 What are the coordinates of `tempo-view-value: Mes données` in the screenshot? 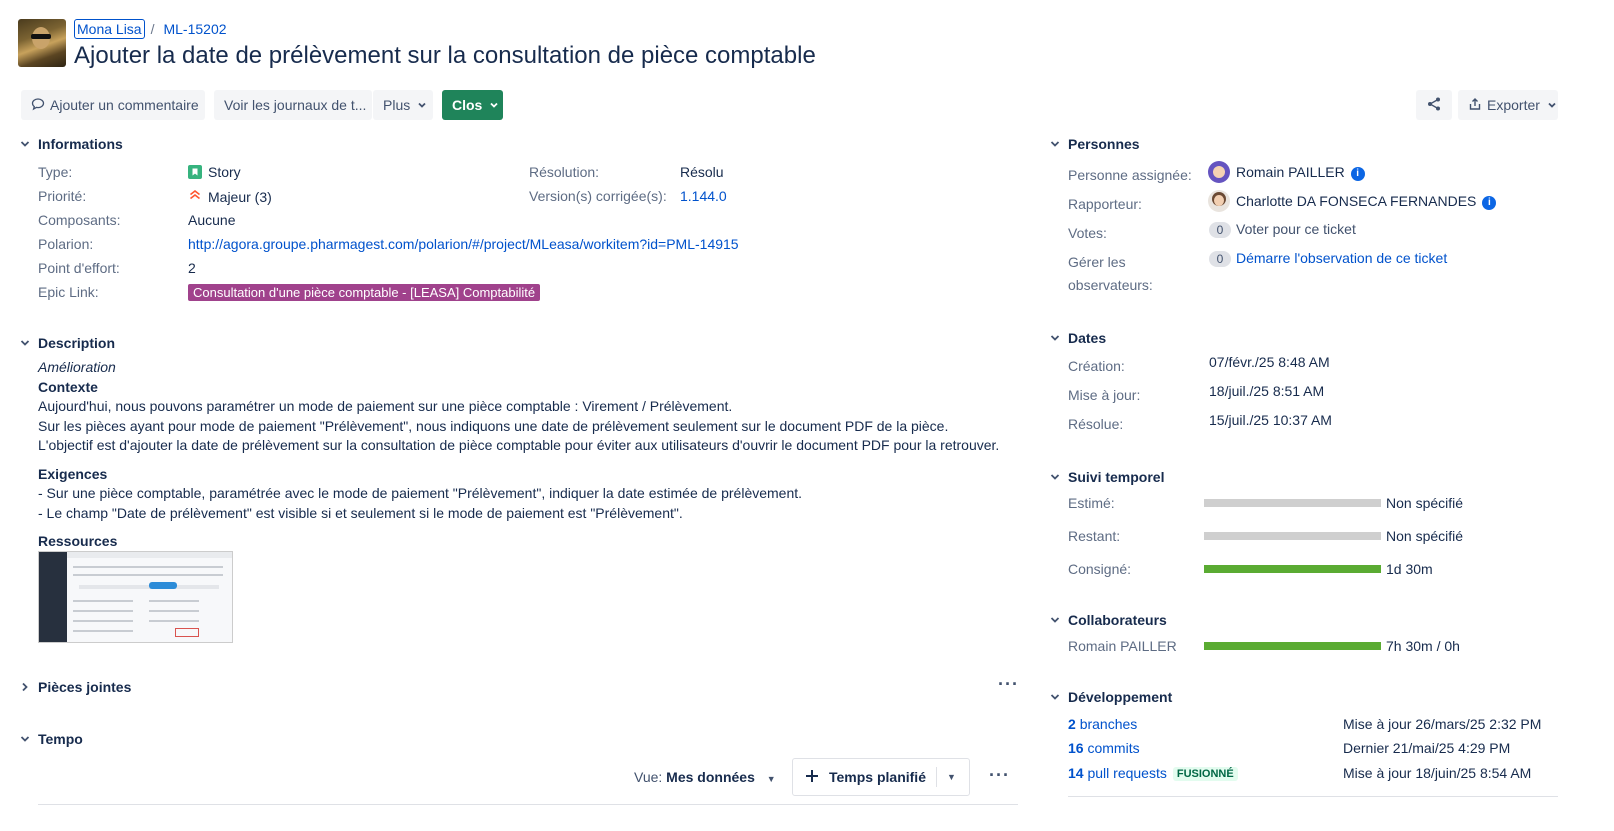 It's located at (710, 777).